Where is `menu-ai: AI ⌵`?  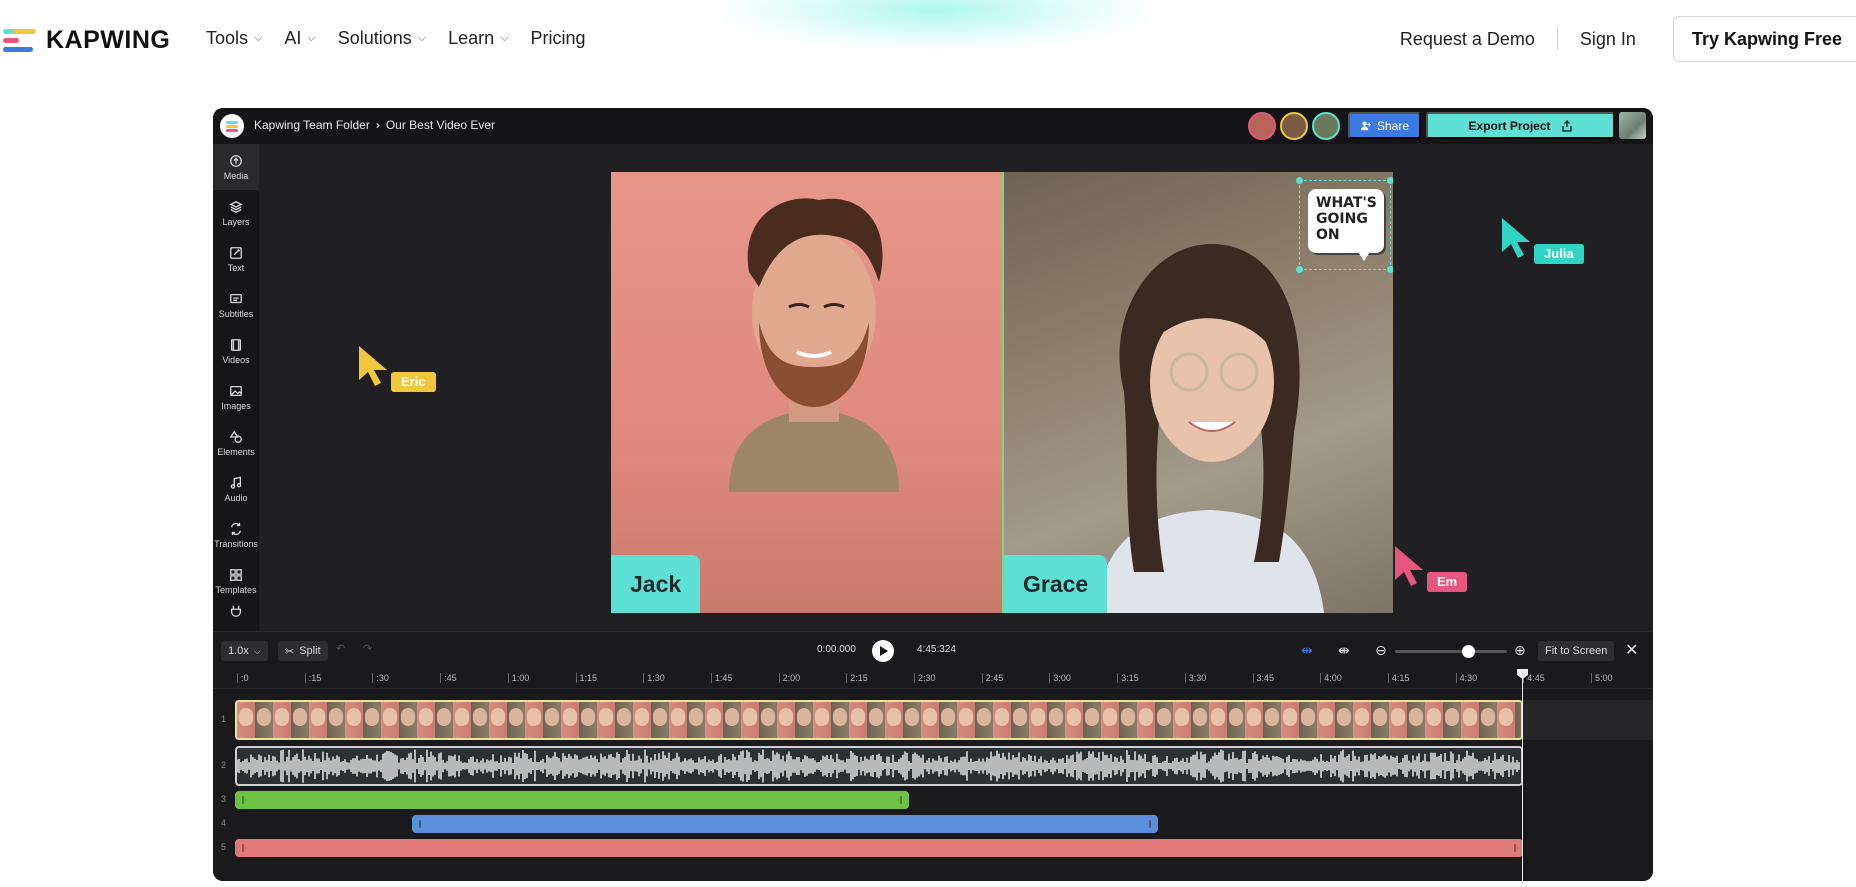
menu-ai: AI ⌵ is located at coordinates (299, 38).